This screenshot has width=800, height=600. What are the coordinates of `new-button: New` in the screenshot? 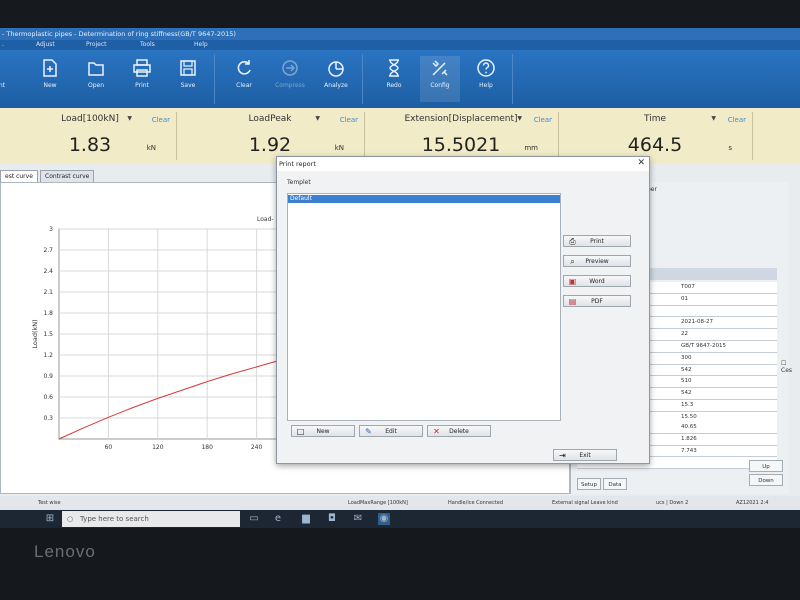 It's located at (50, 79).